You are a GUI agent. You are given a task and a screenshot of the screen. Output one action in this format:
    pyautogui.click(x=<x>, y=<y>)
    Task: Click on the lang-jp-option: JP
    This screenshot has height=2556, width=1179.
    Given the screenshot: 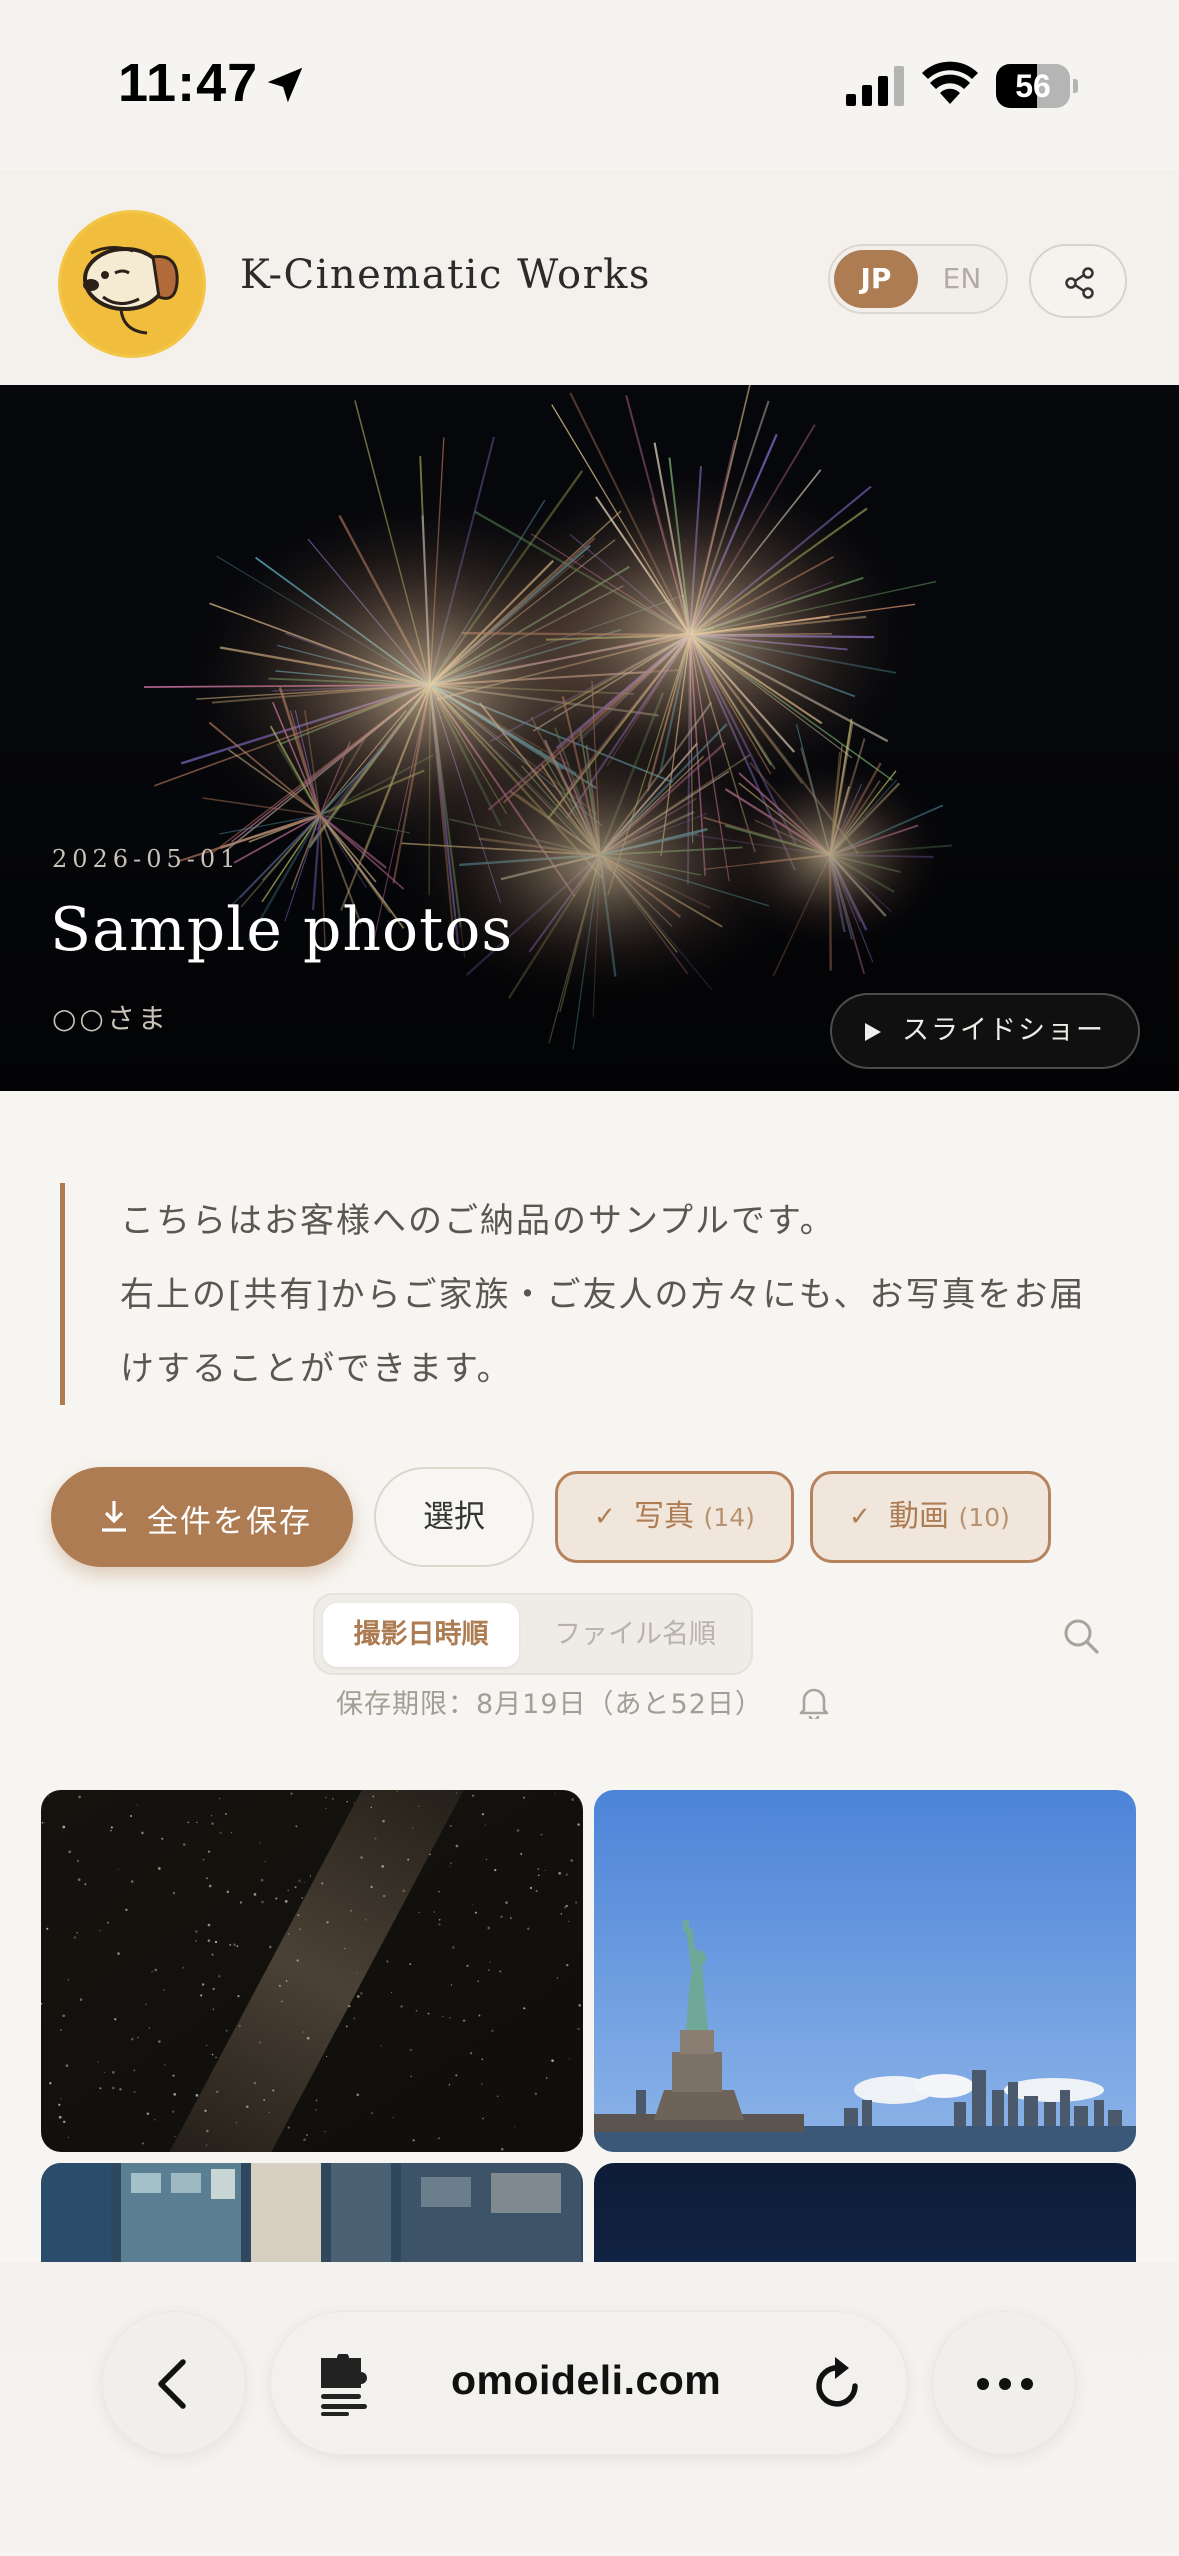 What is the action you would take?
    pyautogui.click(x=876, y=279)
    